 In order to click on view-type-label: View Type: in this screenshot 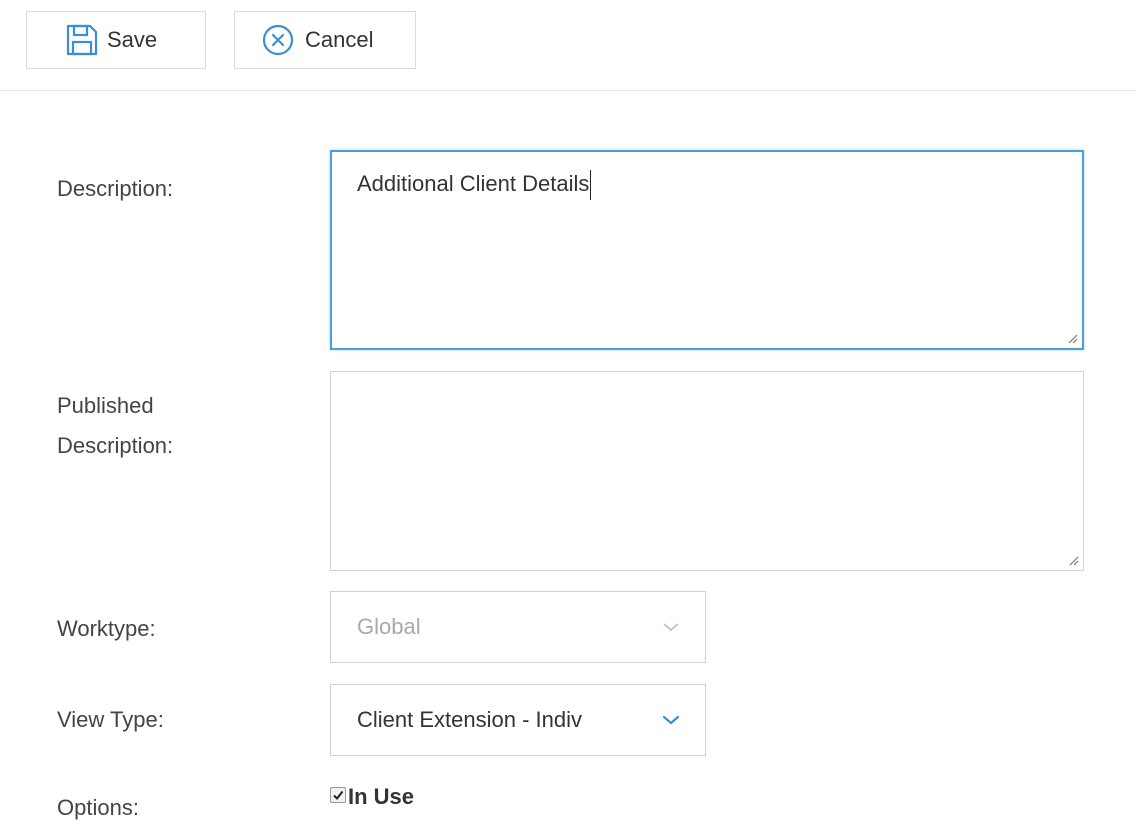, I will do `click(110, 719)`.